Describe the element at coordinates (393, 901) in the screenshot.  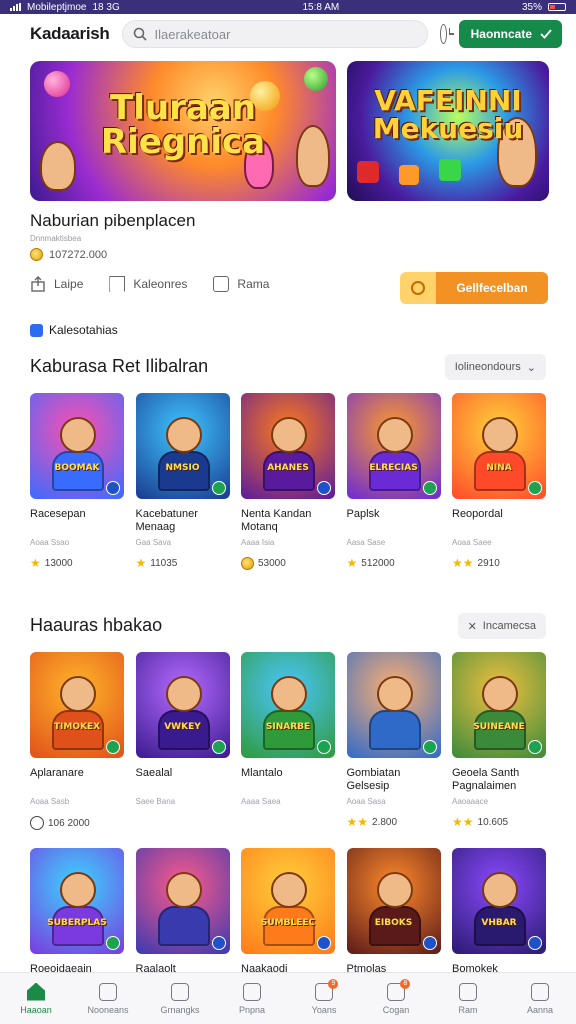
I see `game-thumbnail: EIBOKS` at that location.